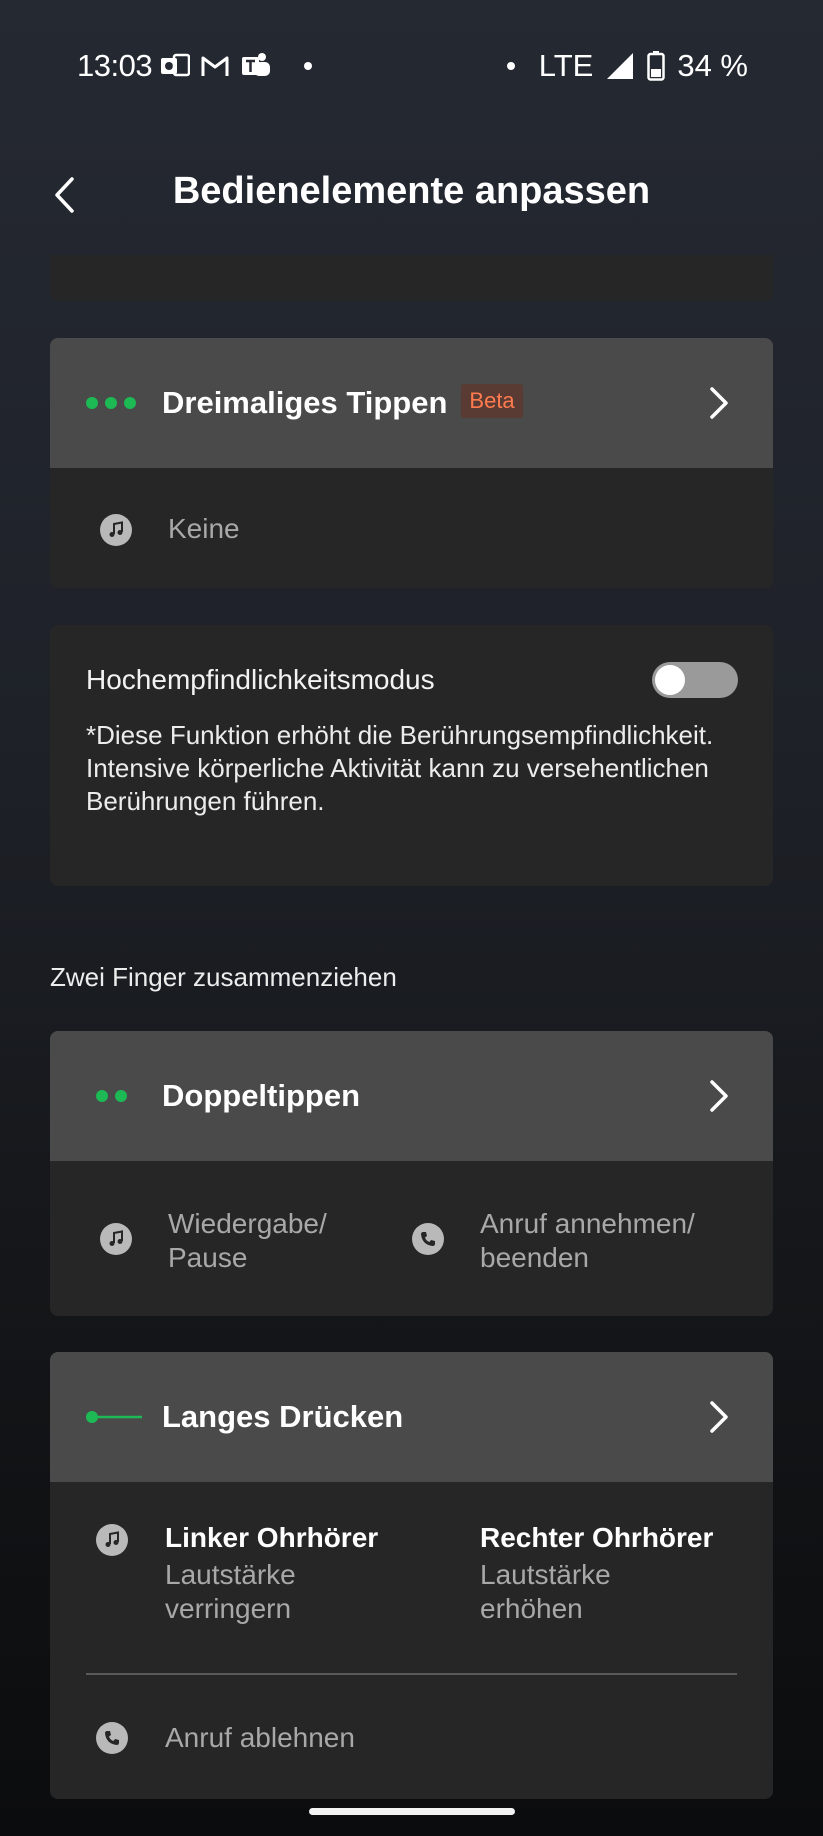 The height and width of the screenshot is (1836, 823). What do you see at coordinates (223, 977) in the screenshot?
I see `section-pinch-label: Zwei Finger zusammenziehen` at bounding box center [223, 977].